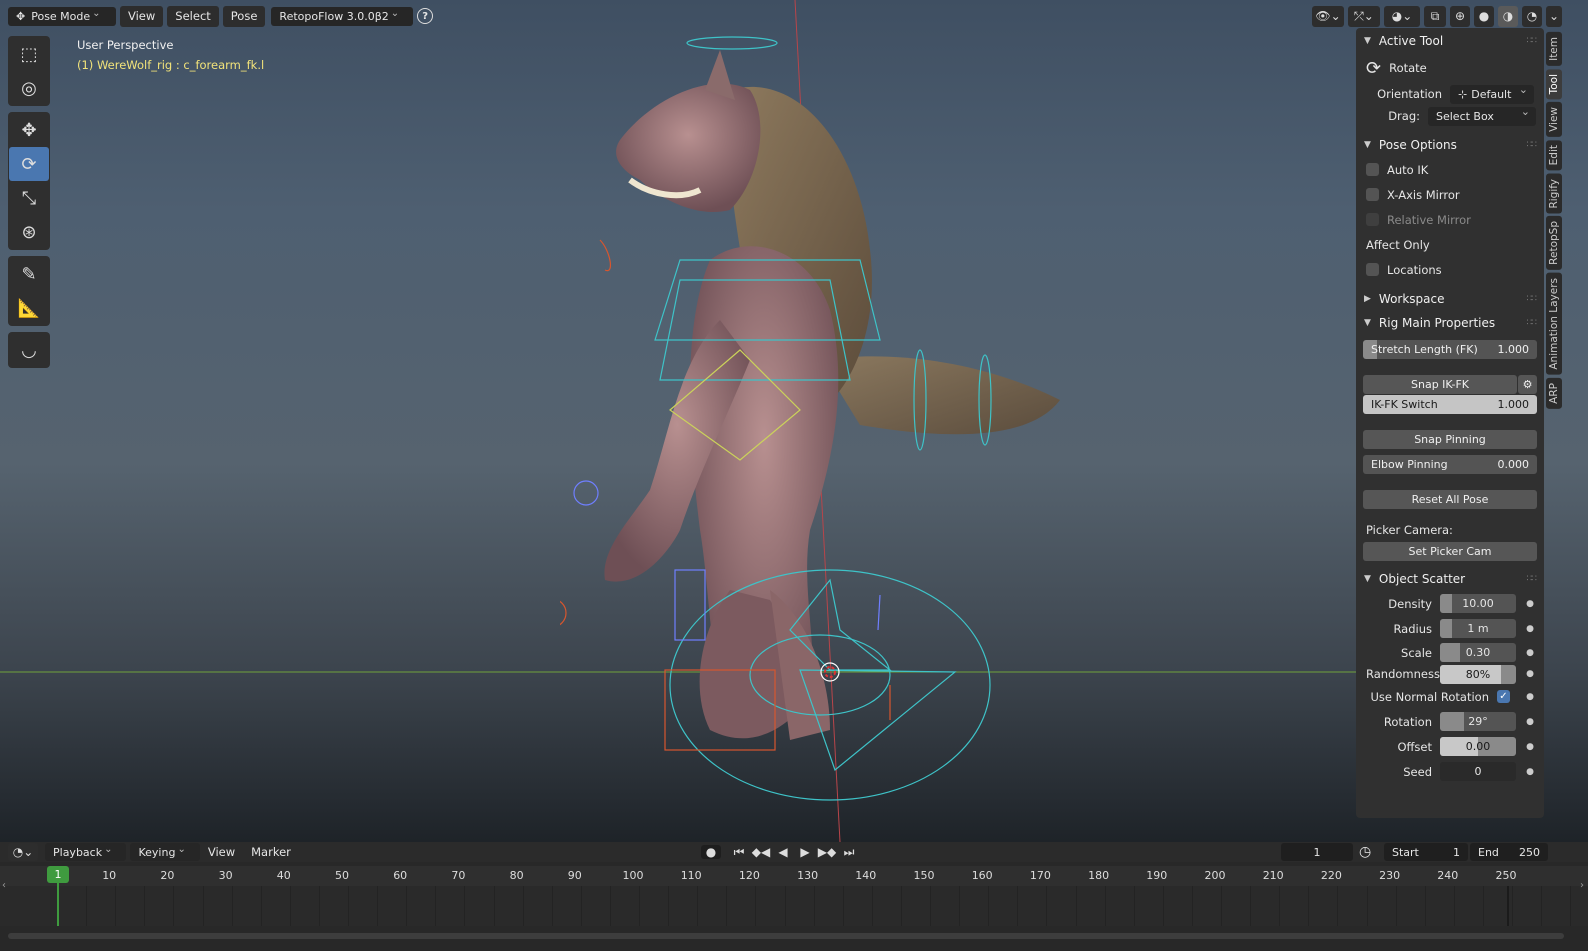  Describe the element at coordinates (1372, 194) in the screenshot. I see `x-axis-mirror-checkbox` at that location.